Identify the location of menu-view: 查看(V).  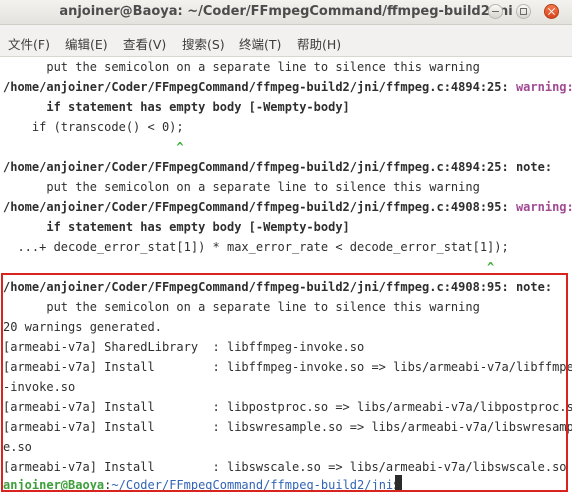
(144, 43).